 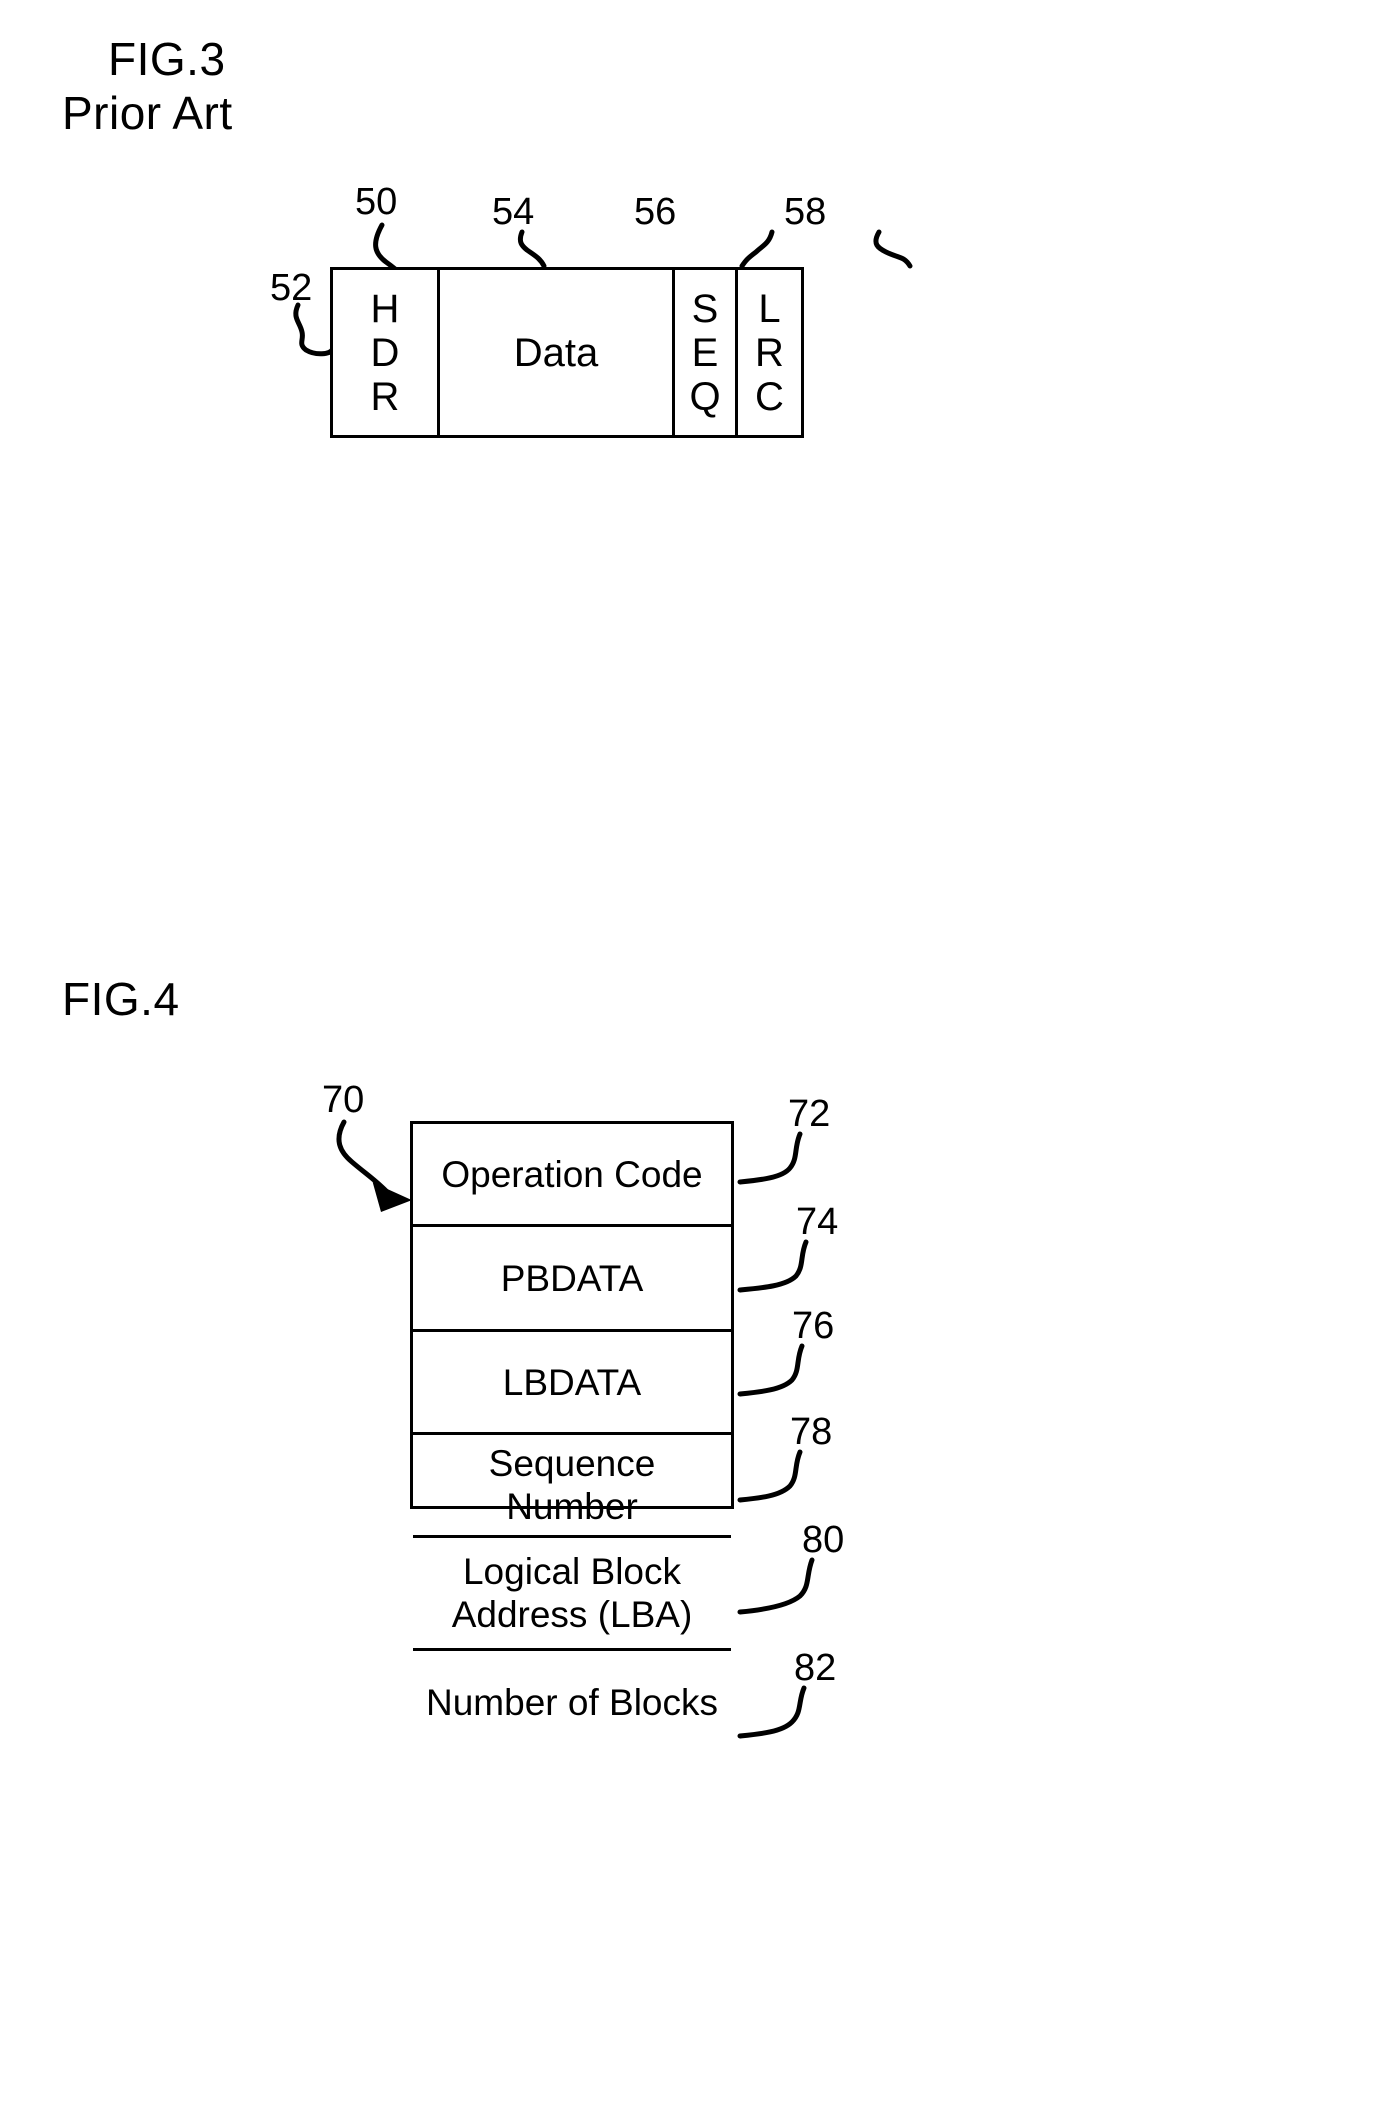 I want to click on lrc-vertical-letters: L R C, so click(x=769, y=353).